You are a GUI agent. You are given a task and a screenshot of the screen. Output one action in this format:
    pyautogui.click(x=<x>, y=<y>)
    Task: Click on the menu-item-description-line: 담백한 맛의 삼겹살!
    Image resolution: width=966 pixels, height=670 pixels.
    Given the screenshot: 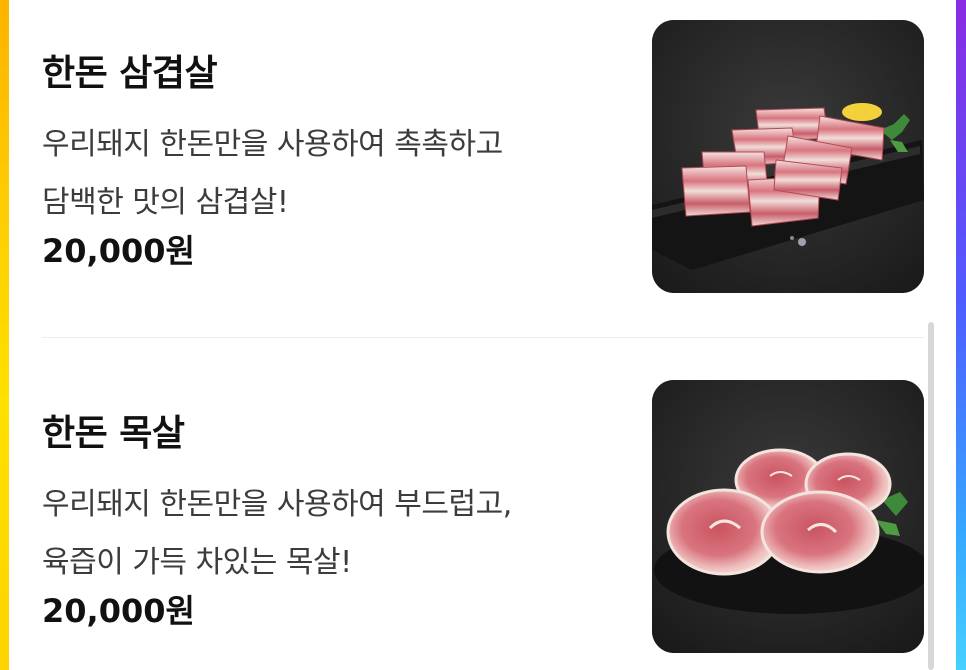 What is the action you would take?
    pyautogui.click(x=165, y=202)
    